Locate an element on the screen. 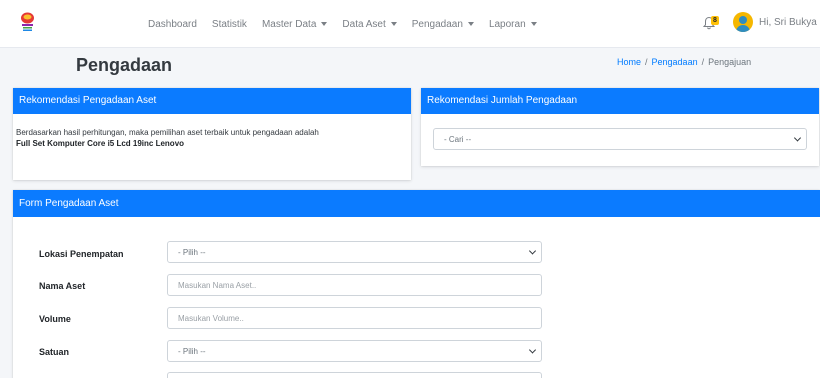 This screenshot has width=820, height=378. nama-aset-label: Nama Aset is located at coordinates (62, 286).